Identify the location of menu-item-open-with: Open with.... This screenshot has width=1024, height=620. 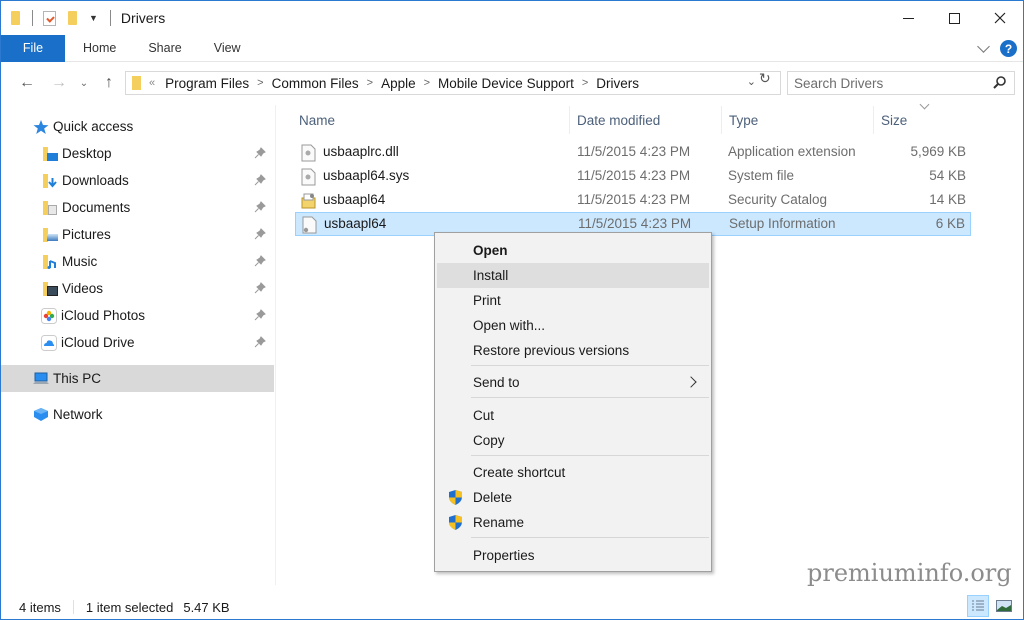
(573, 325).